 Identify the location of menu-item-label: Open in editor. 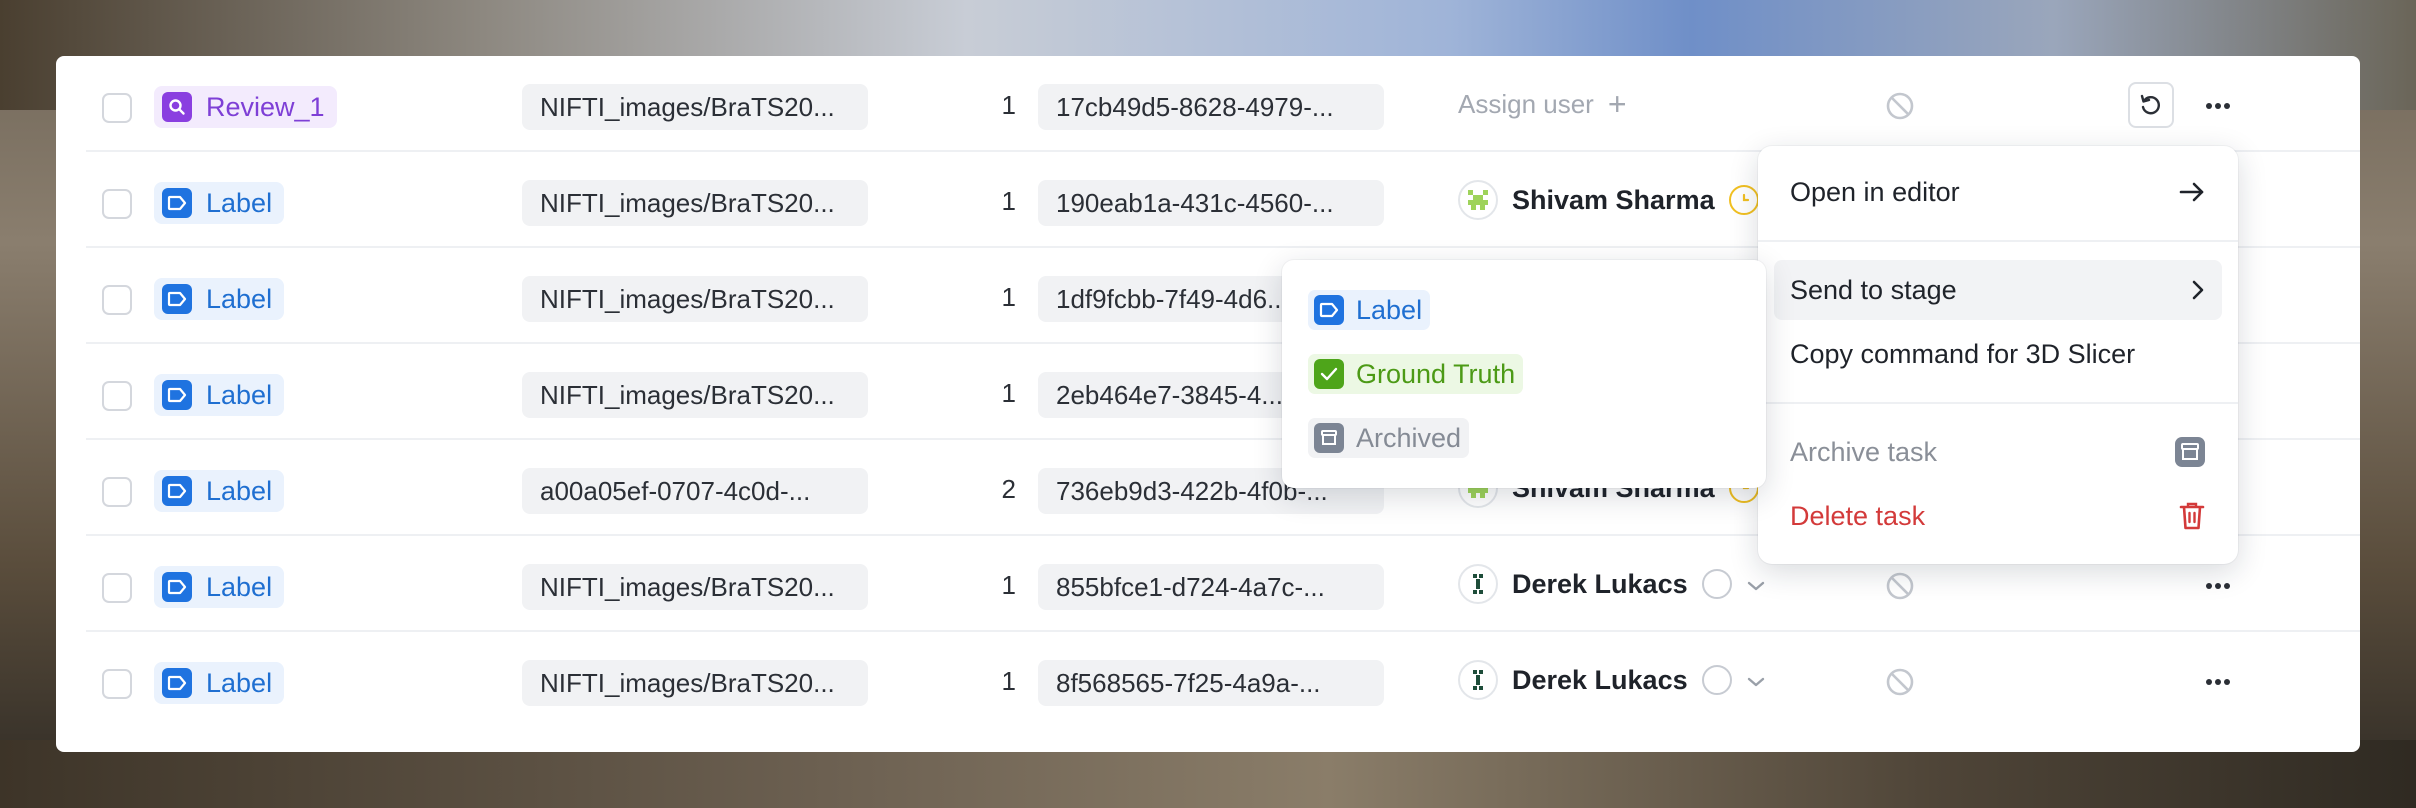
(1875, 191).